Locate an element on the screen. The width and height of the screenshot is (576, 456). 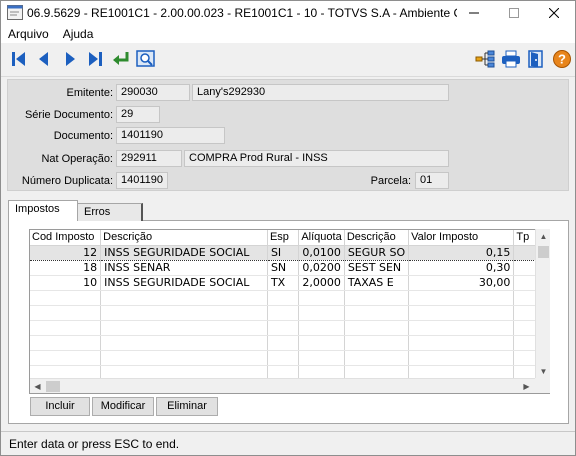
numero-duplicata-label: Número Duplicata: is located at coordinates (67, 181).